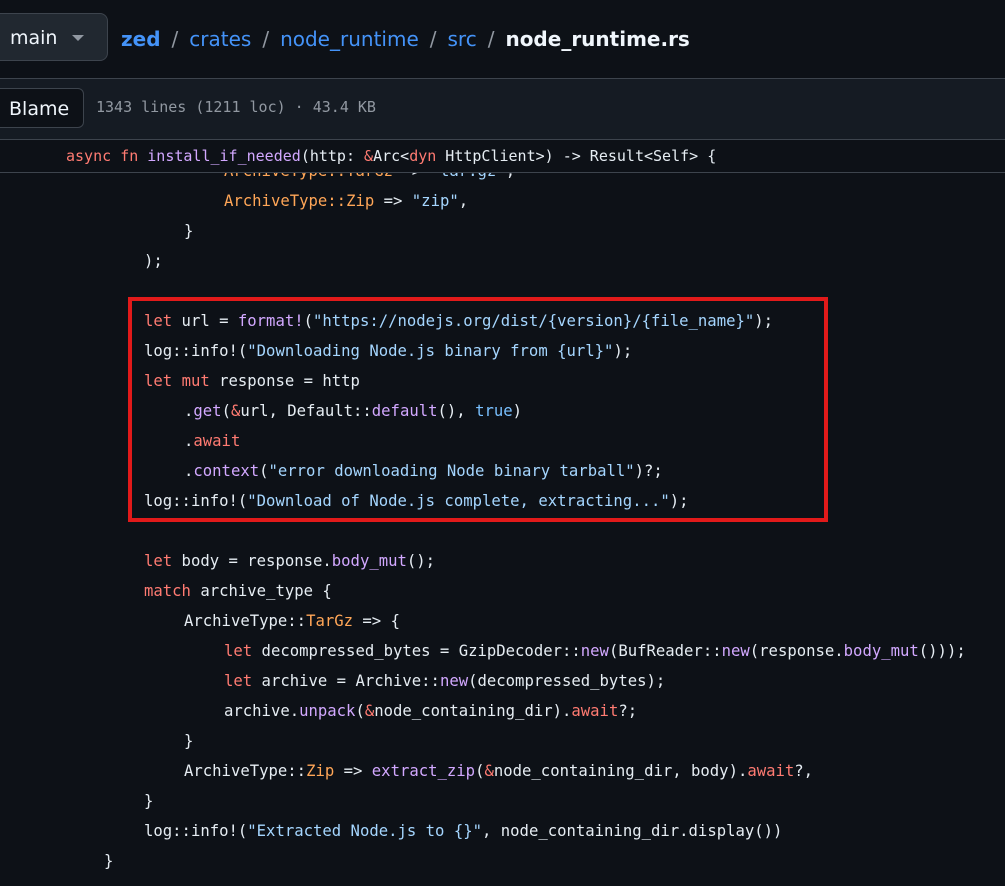 This screenshot has height=886, width=1005. Describe the element at coordinates (195, 381) in the screenshot. I see `code-token: mut` at that location.